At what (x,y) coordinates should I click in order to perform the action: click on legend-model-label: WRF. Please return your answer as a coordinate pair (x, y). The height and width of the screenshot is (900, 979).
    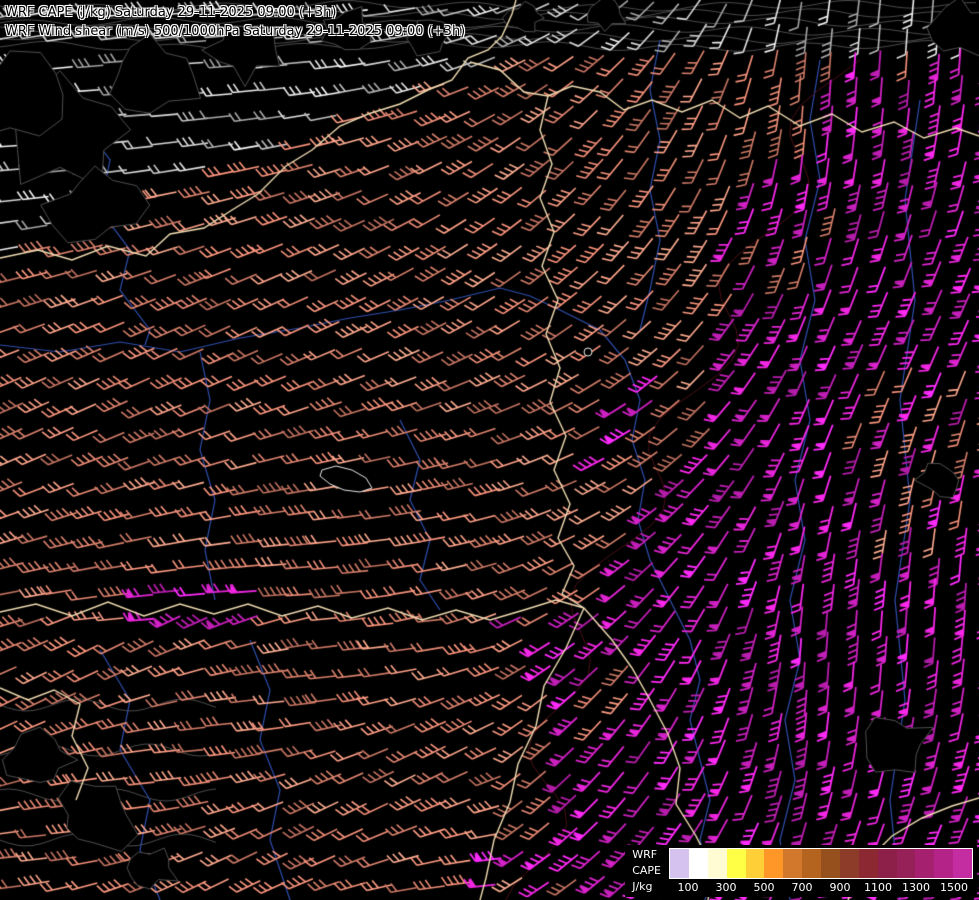
    Looking at the image, I should click on (645, 854).